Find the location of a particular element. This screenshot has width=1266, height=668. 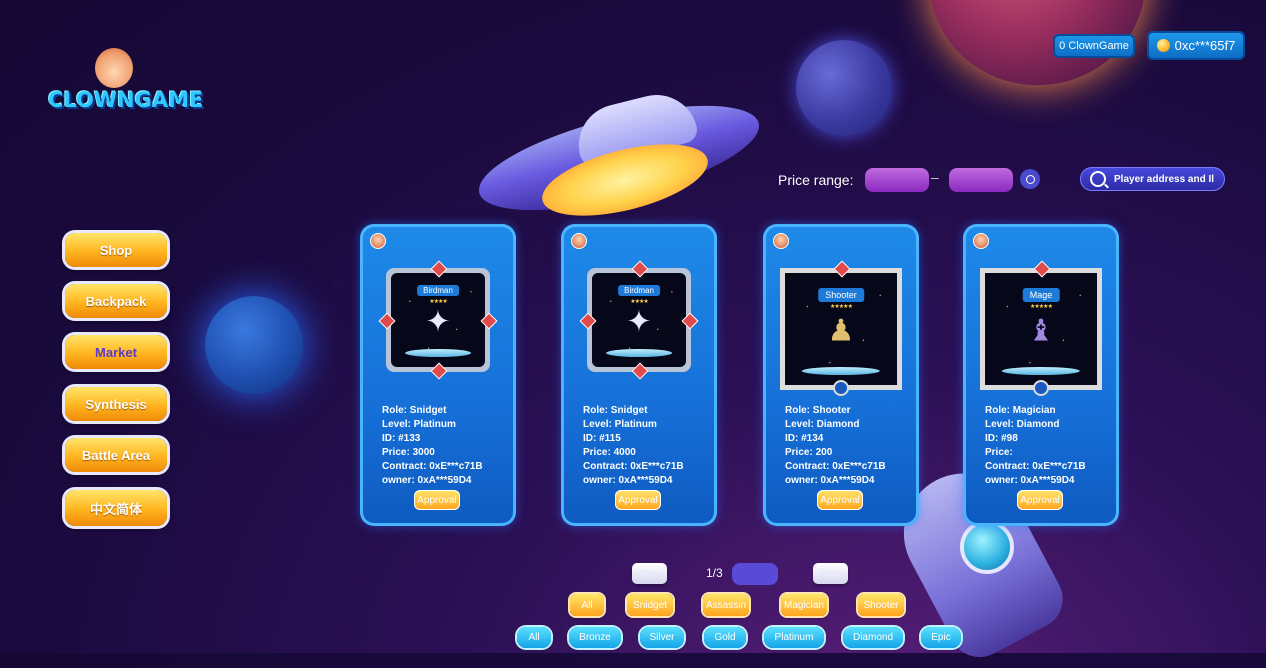

card-id: ID: #133 is located at coordinates (401, 438).